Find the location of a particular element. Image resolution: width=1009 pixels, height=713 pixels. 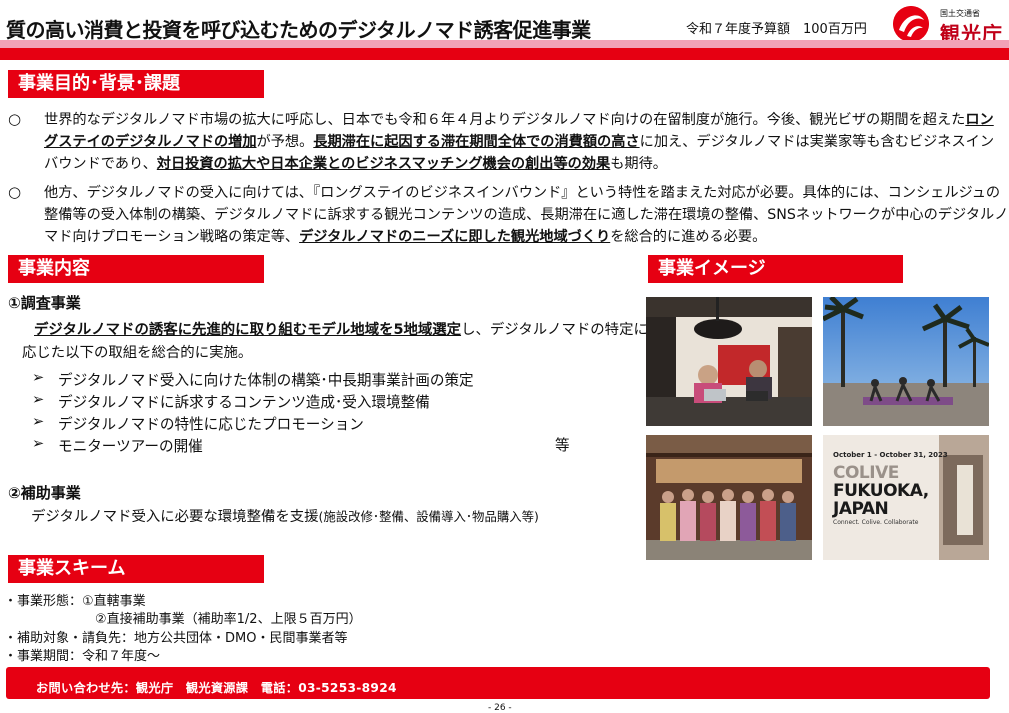

section-image-heading: 事業イメージ is located at coordinates (775, 269).